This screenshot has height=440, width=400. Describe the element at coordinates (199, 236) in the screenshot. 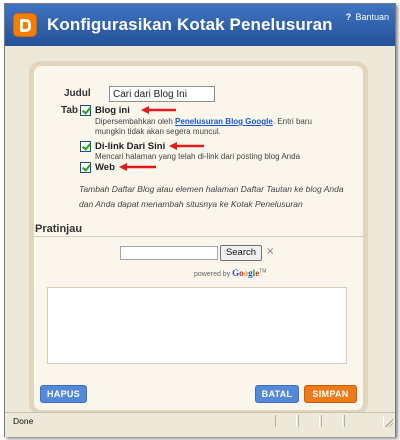

I see `preview-divider` at that location.